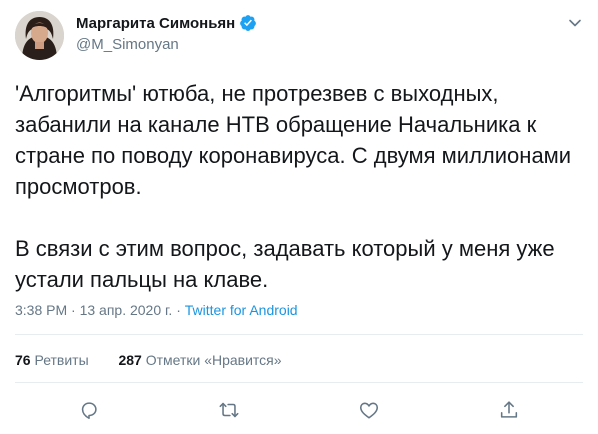  I want to click on likes-label: Отметки «Нравится», so click(213, 360).